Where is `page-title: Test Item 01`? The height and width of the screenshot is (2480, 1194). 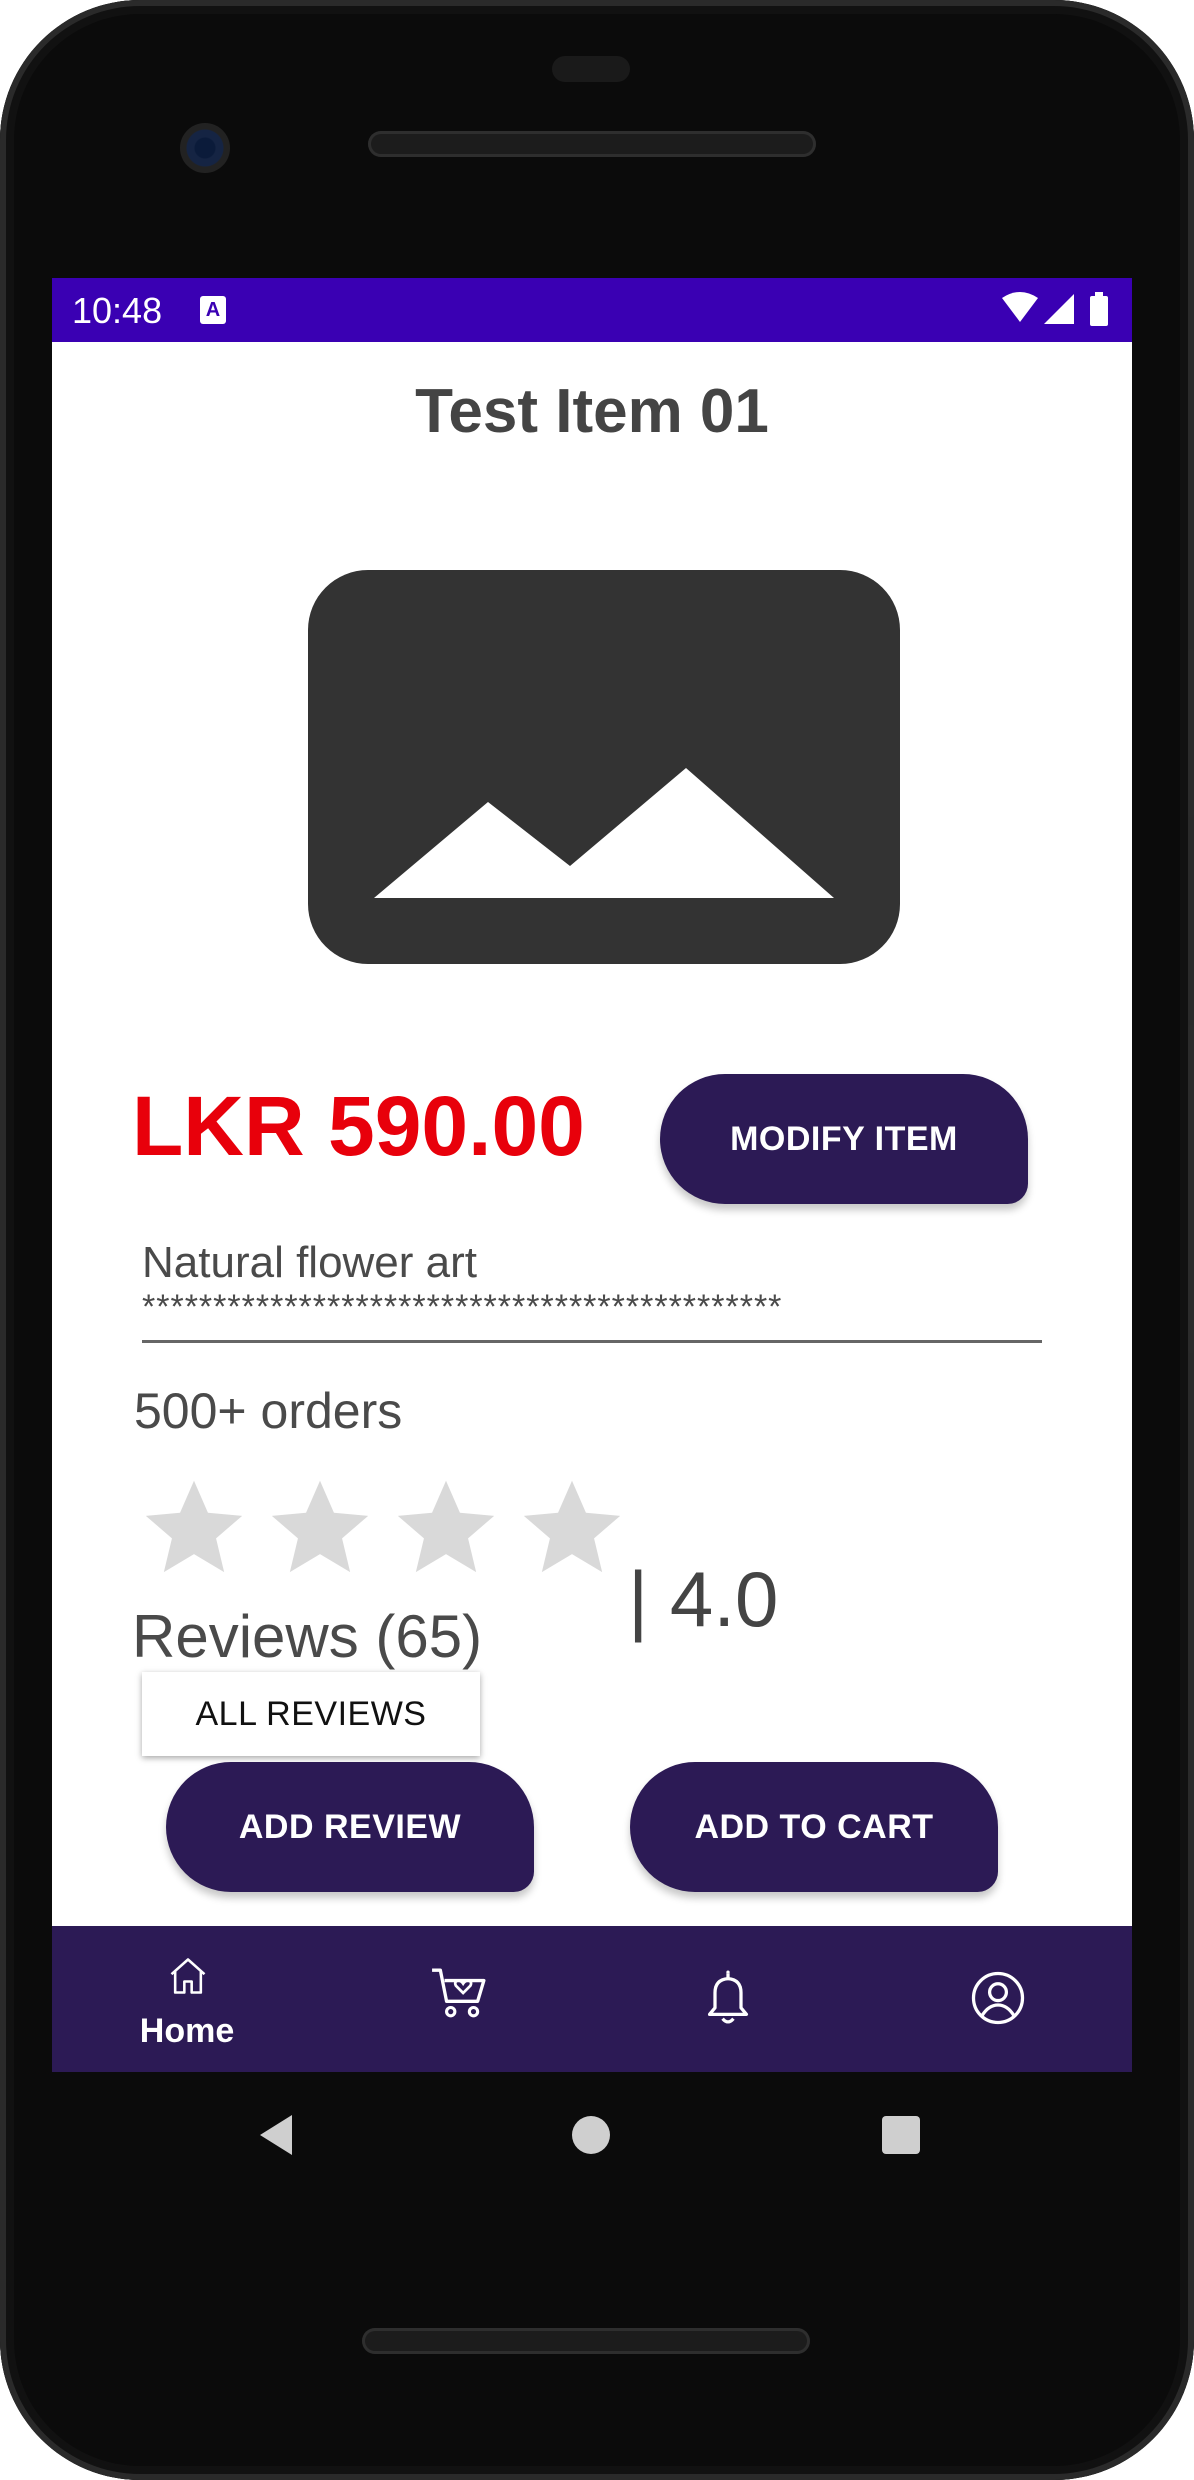 page-title: Test Item 01 is located at coordinates (592, 411).